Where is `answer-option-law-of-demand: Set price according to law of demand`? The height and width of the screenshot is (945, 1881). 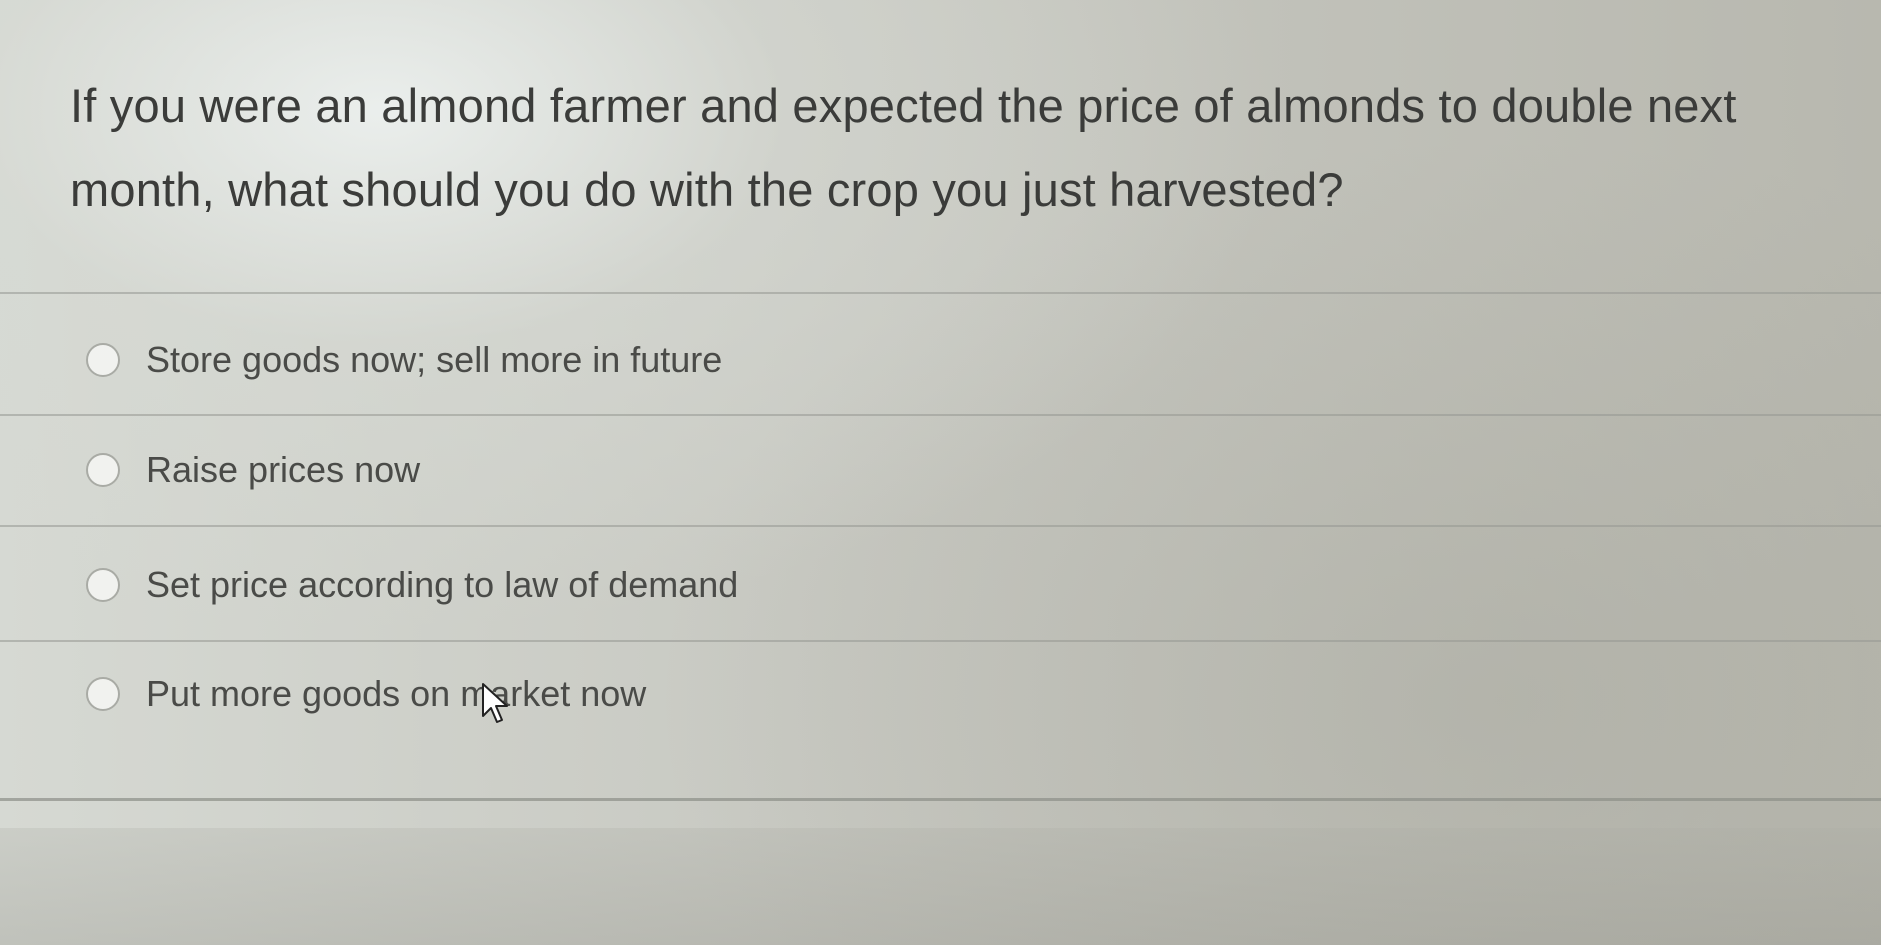
answer-option-law-of-demand: Set price according to law of demand is located at coordinates (412, 585).